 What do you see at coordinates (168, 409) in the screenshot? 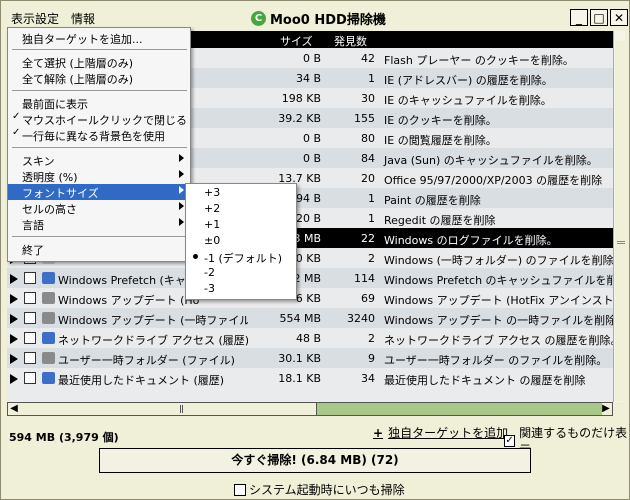
I see `horizontal-scroll-thumb` at bounding box center [168, 409].